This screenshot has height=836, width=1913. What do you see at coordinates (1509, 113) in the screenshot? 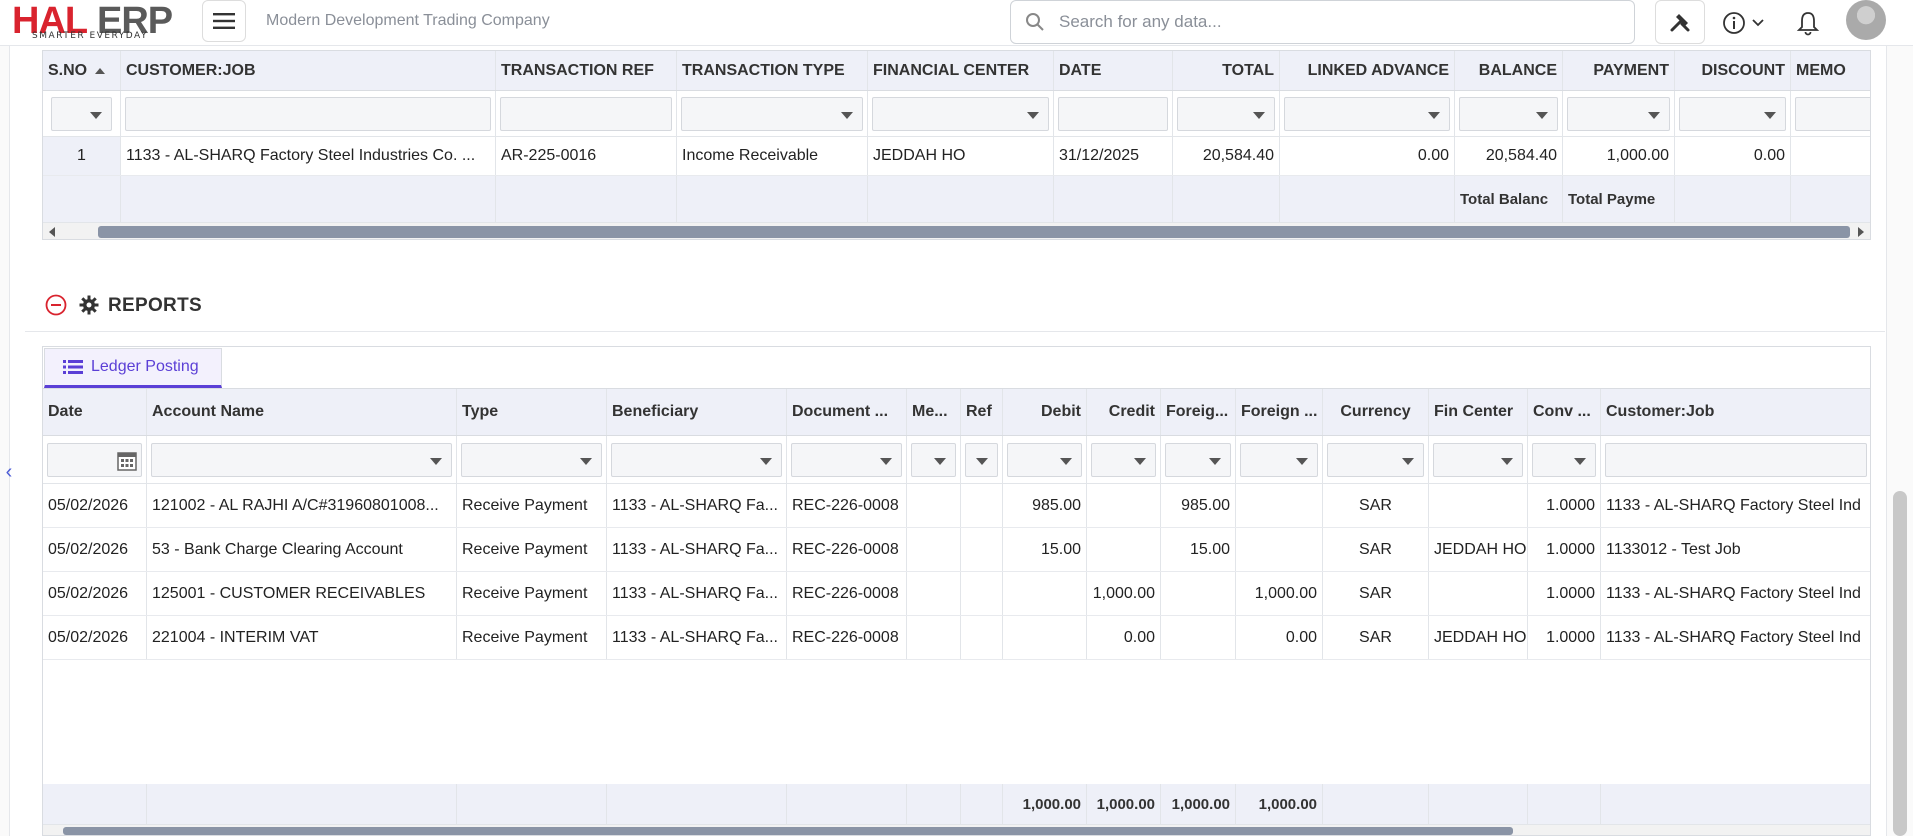
I see `filter-balance` at bounding box center [1509, 113].